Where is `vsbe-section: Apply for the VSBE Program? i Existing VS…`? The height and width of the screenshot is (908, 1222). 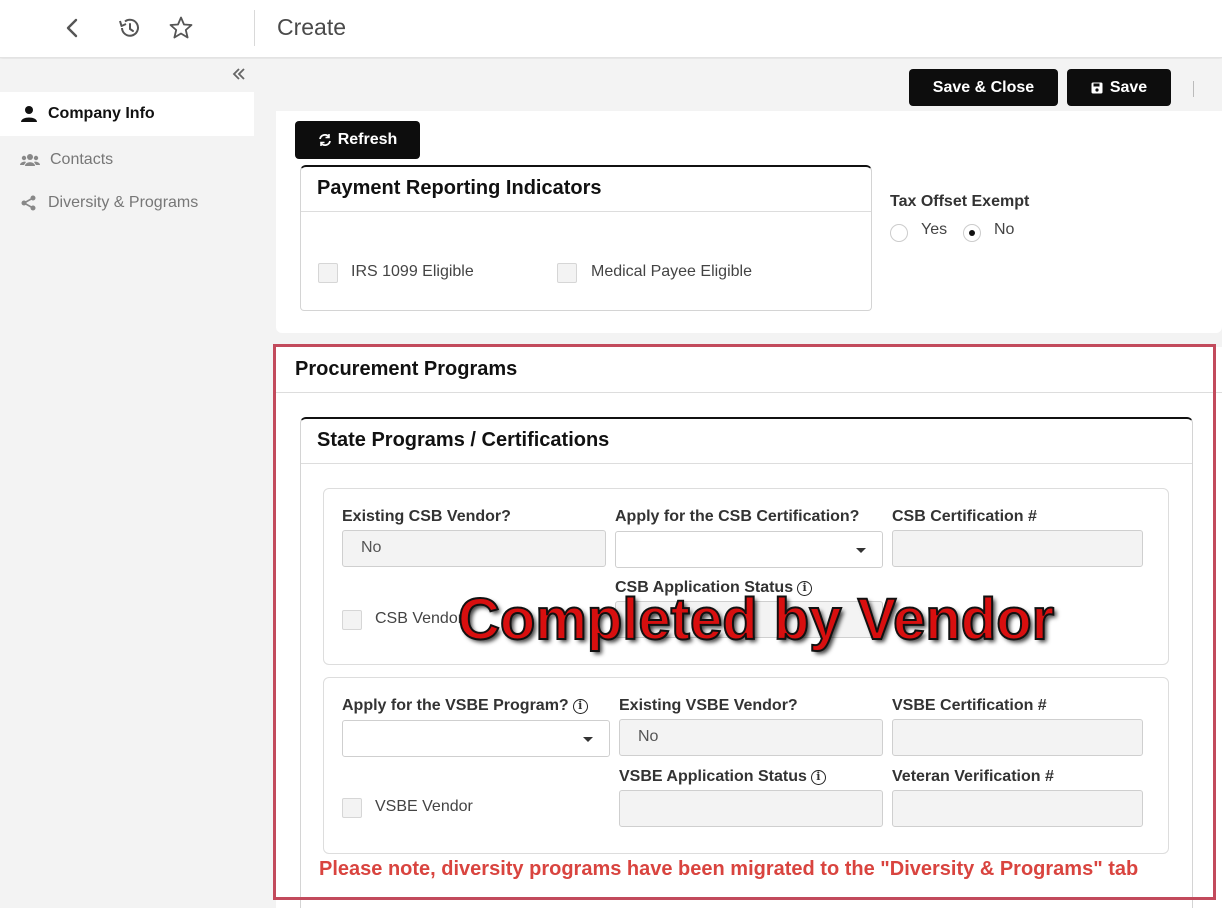
vsbe-section: Apply for the VSBE Program? i Existing VS… is located at coordinates (746, 765).